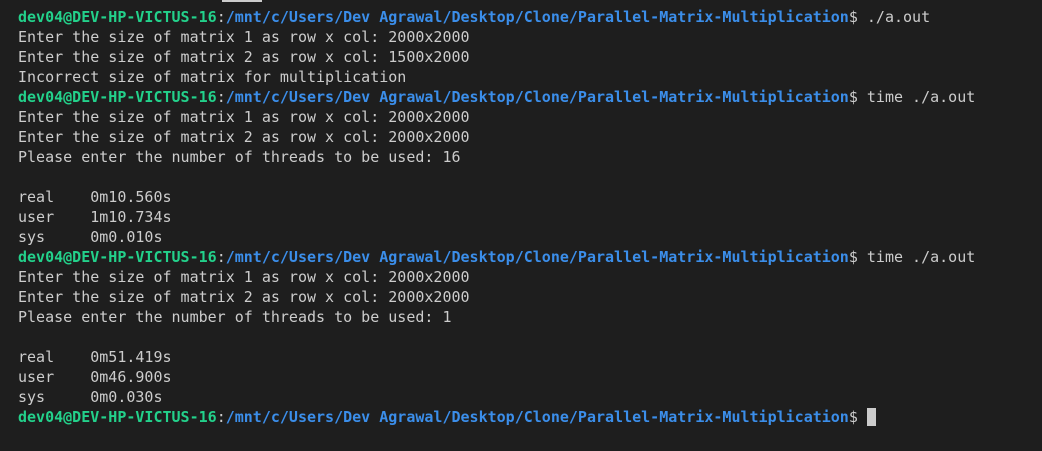  Describe the element at coordinates (95, 357) in the screenshot. I see `terminal-output-line: real 0m51.419s` at that location.